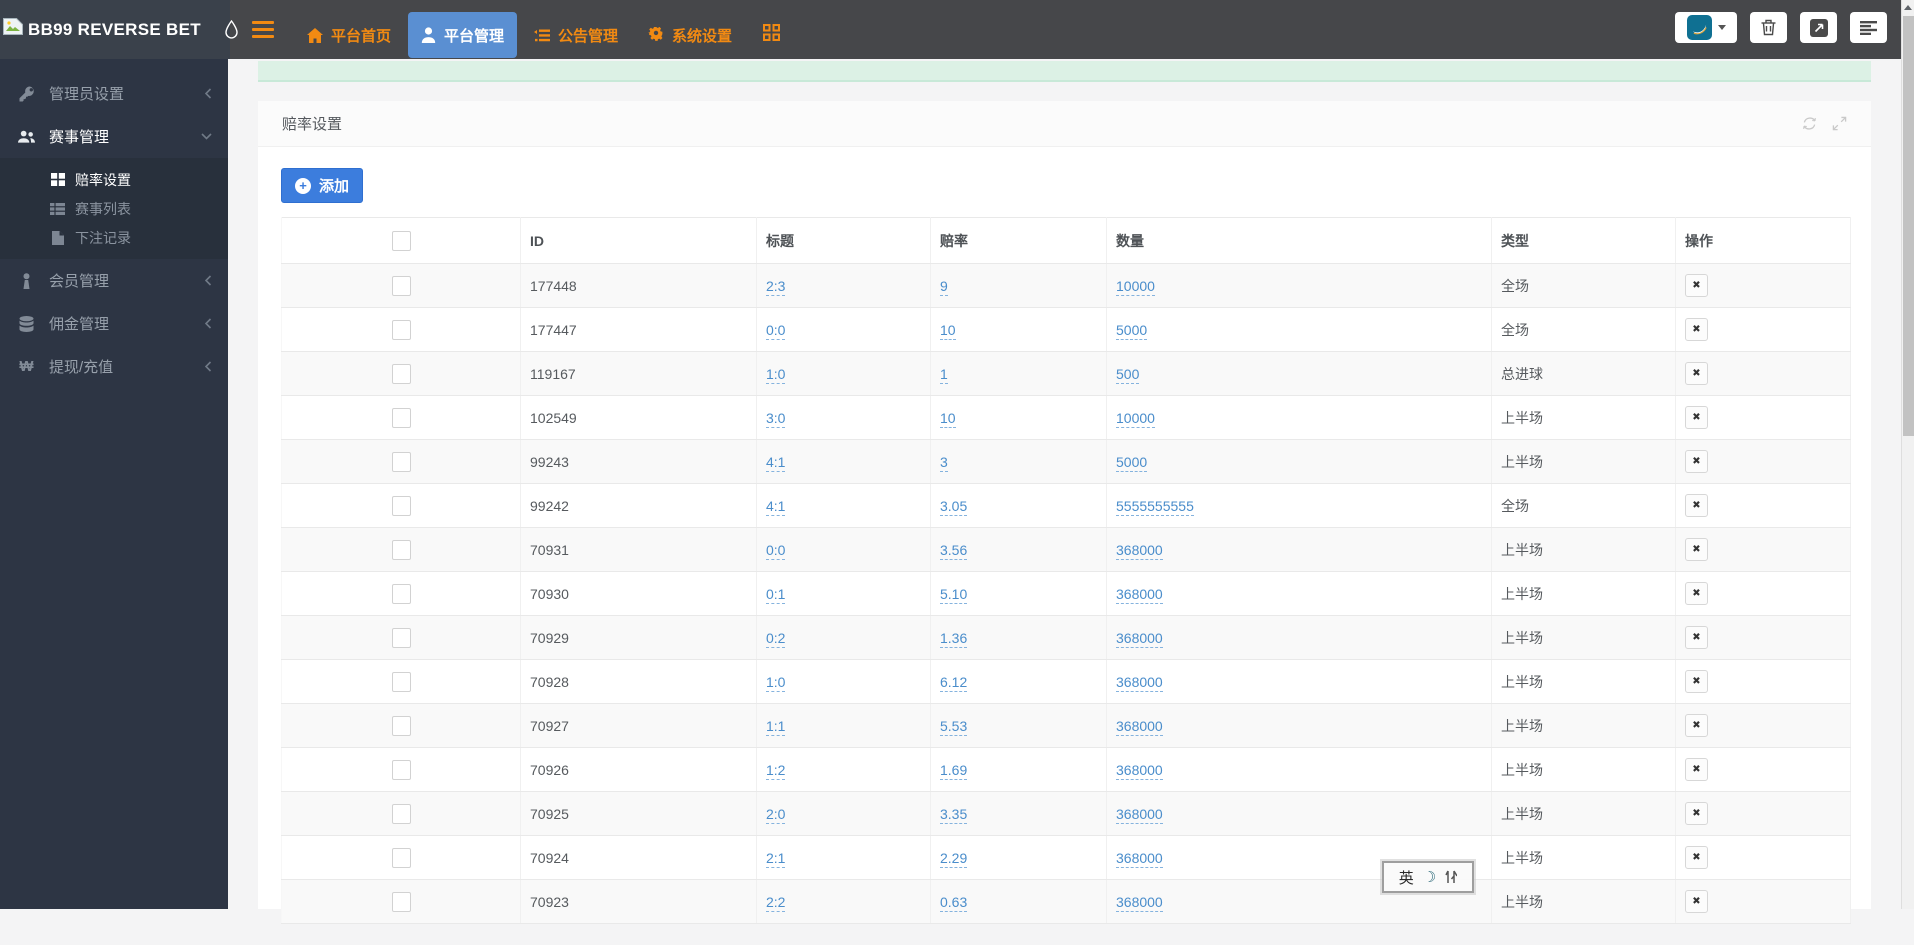 The width and height of the screenshot is (1914, 945). I want to click on odds-editable-link: 3.56, so click(954, 550).